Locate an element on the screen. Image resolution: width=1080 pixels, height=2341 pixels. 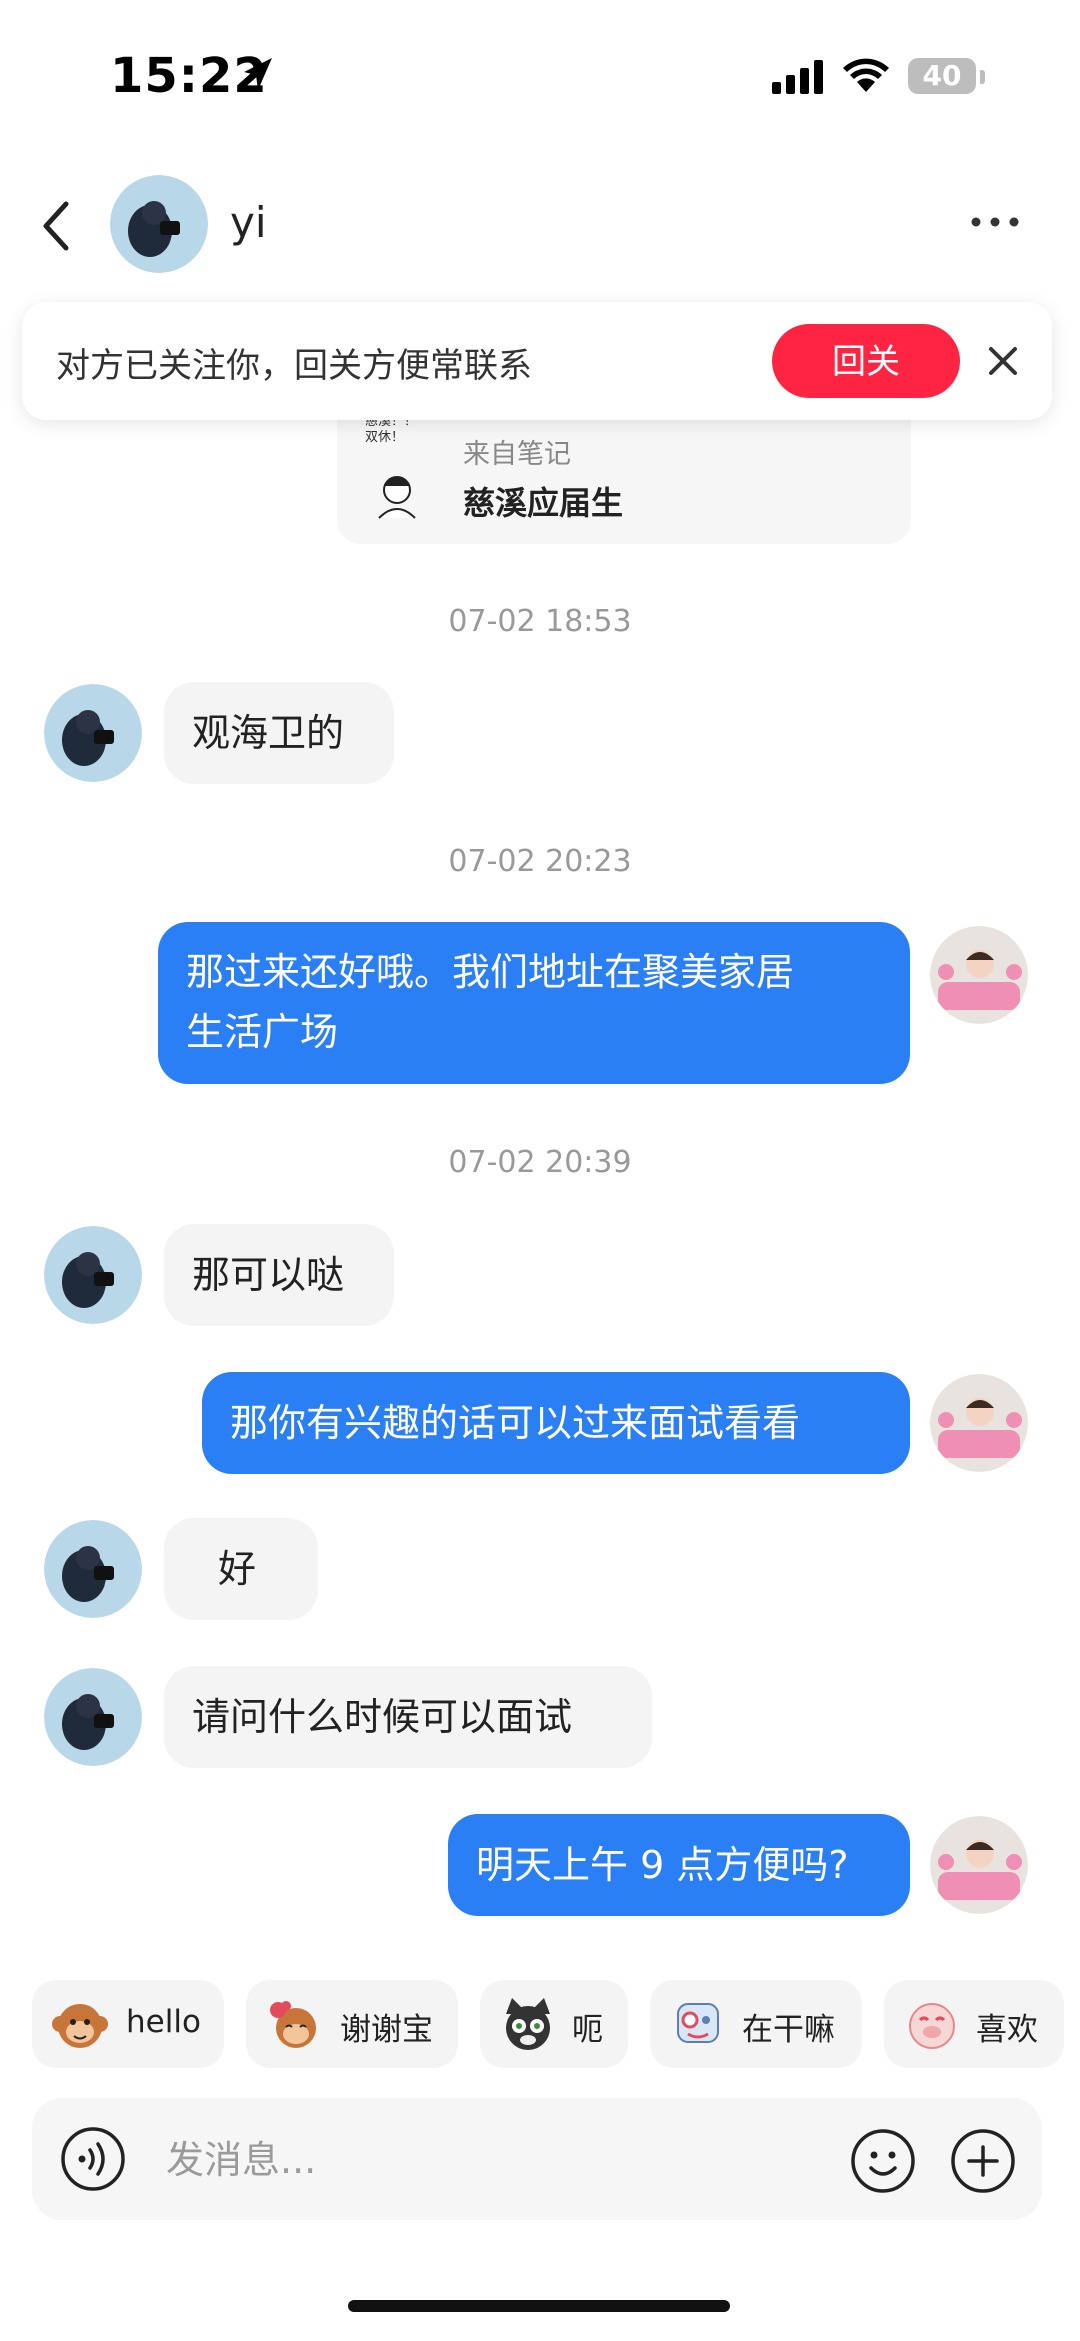
message-line: 那过来还好哦。我们地址在聚美家居 is located at coordinates (490, 972).